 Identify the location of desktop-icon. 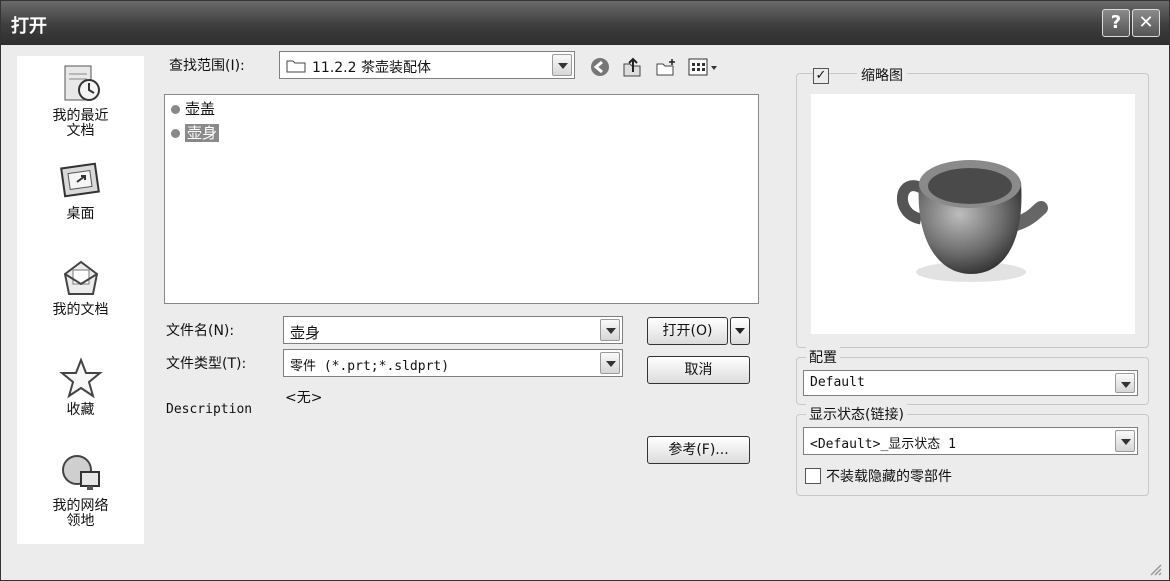
(79, 180).